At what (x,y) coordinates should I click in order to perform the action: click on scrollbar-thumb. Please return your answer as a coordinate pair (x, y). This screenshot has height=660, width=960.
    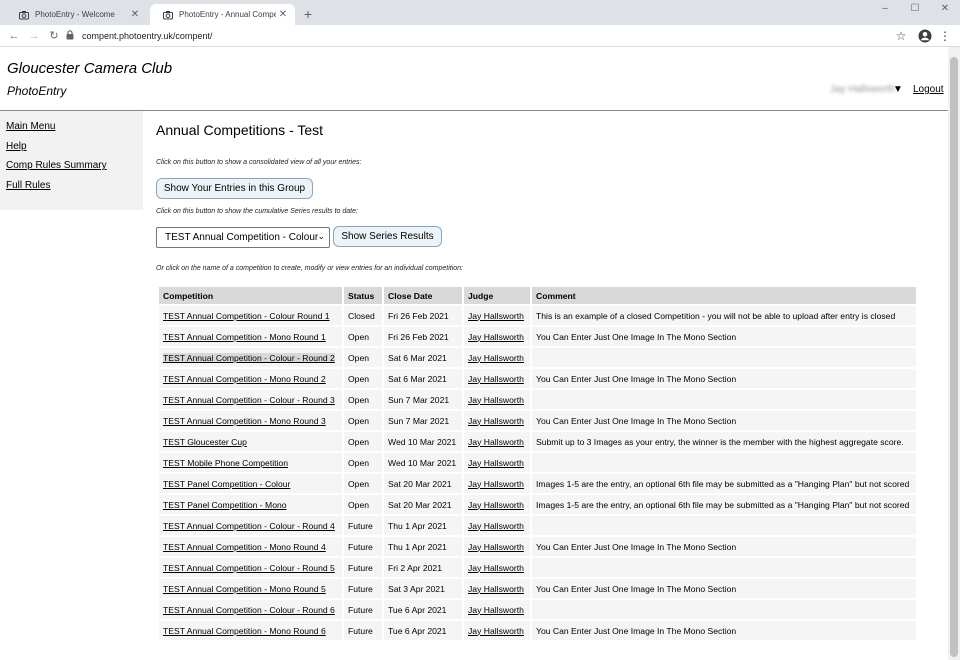
    Looking at the image, I should click on (954, 357).